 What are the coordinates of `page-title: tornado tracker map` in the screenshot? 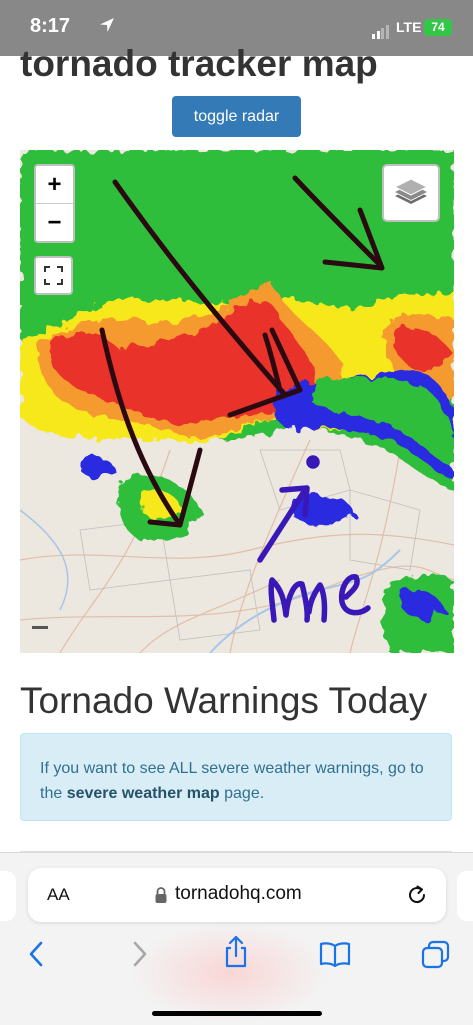 It's located at (199, 63).